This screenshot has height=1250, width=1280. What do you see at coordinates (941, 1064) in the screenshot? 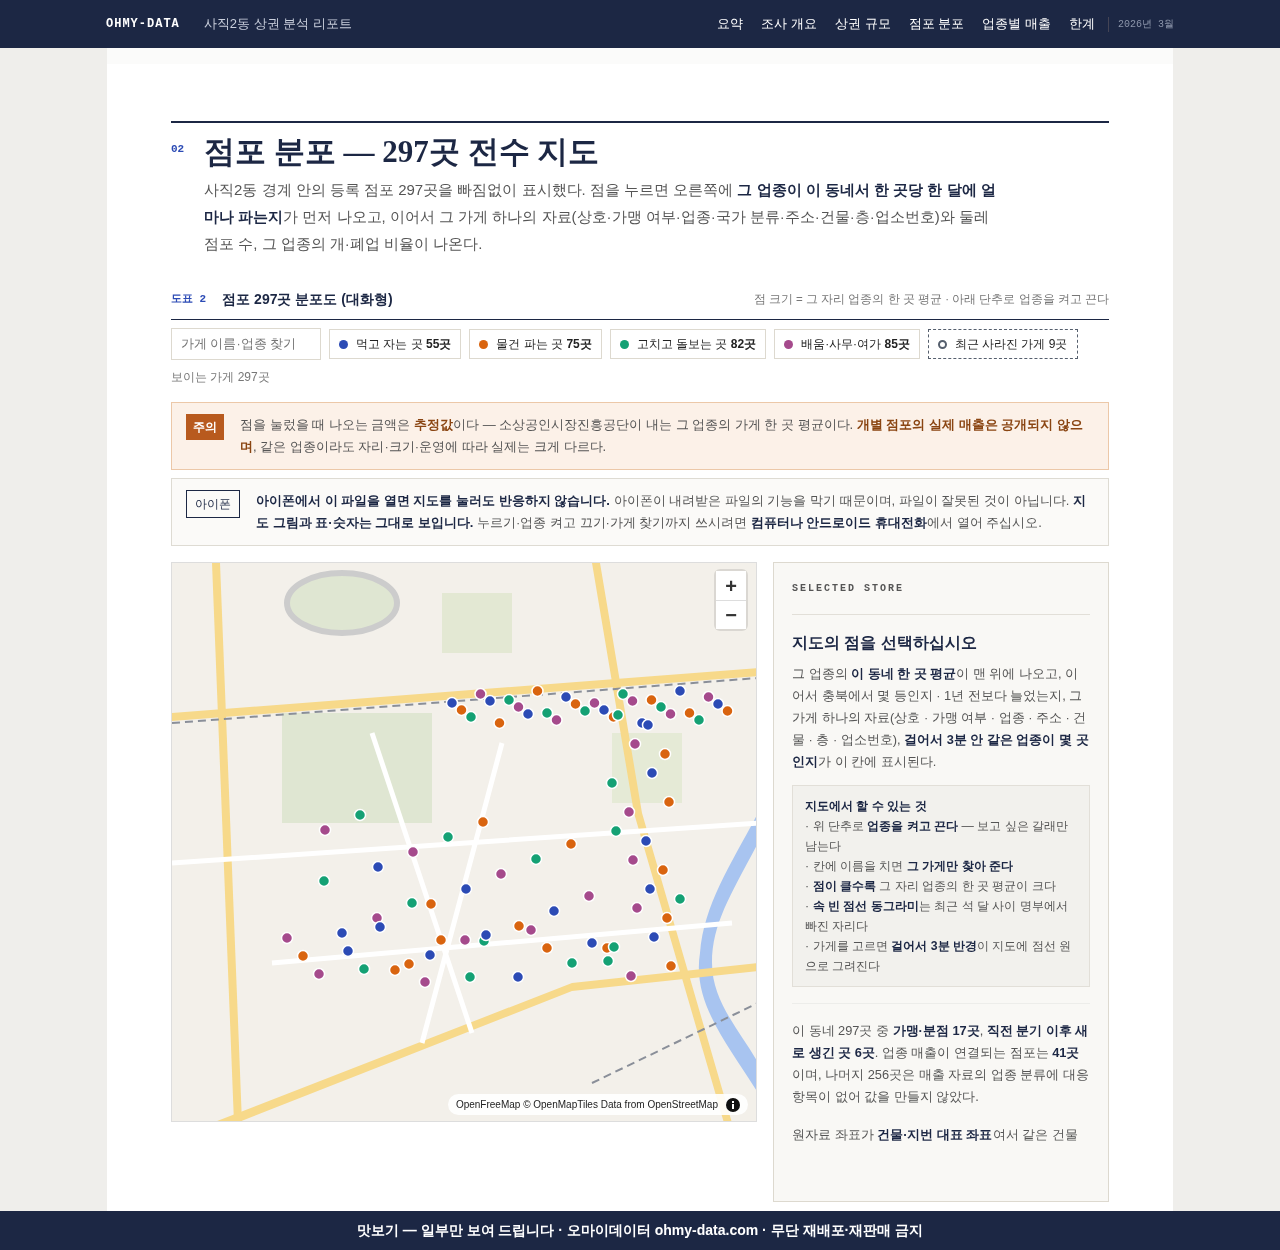
I see `panel-paragraph: 이 동네 297곳 중 가맹·분점 17곳, 직전 분기 이후 새로 생긴 곳 6곳. 업종 매출이 연결되는 점포는 41곳이며, 나머지 256곳은 매출 자료의 업종 분류에 대응 항목이 없어 값을 만들지 않았다.` at bounding box center [941, 1064].